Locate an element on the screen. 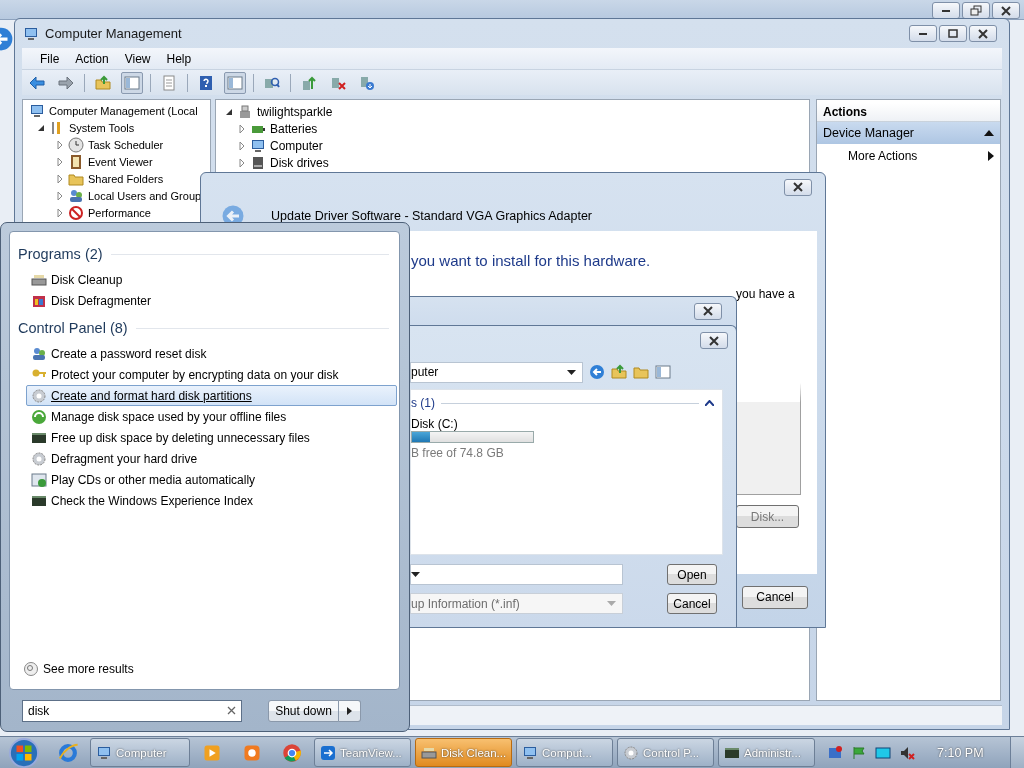 The image size is (1024, 768). folder-icon is located at coordinates (103, 82).